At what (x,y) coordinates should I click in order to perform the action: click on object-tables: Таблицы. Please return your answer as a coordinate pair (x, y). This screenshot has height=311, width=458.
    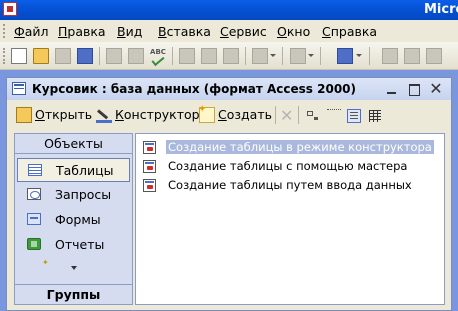
    Looking at the image, I should click on (73, 170).